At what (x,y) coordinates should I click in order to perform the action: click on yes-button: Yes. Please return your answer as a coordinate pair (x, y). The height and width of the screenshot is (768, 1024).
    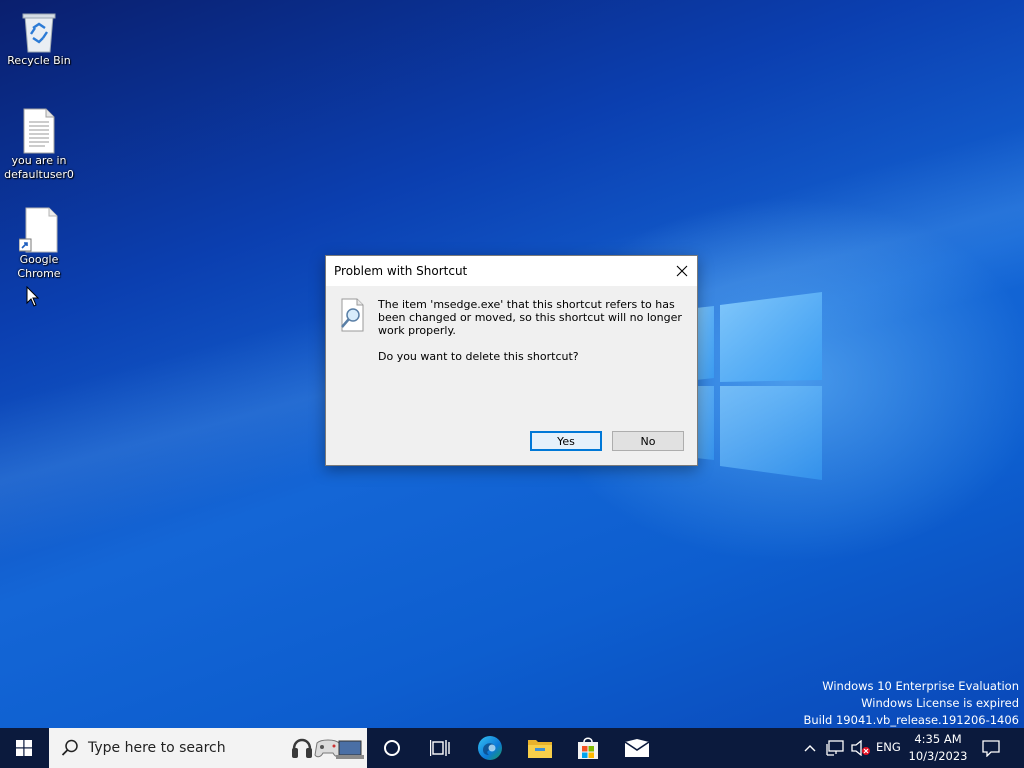
    Looking at the image, I should click on (566, 441).